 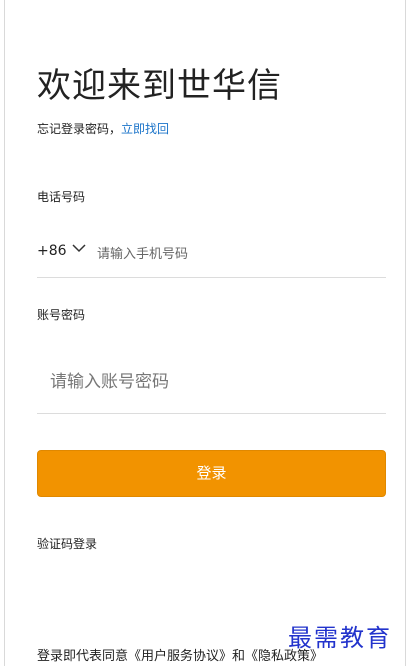 What do you see at coordinates (61, 315) in the screenshot?
I see `password-label: 账号密码` at bounding box center [61, 315].